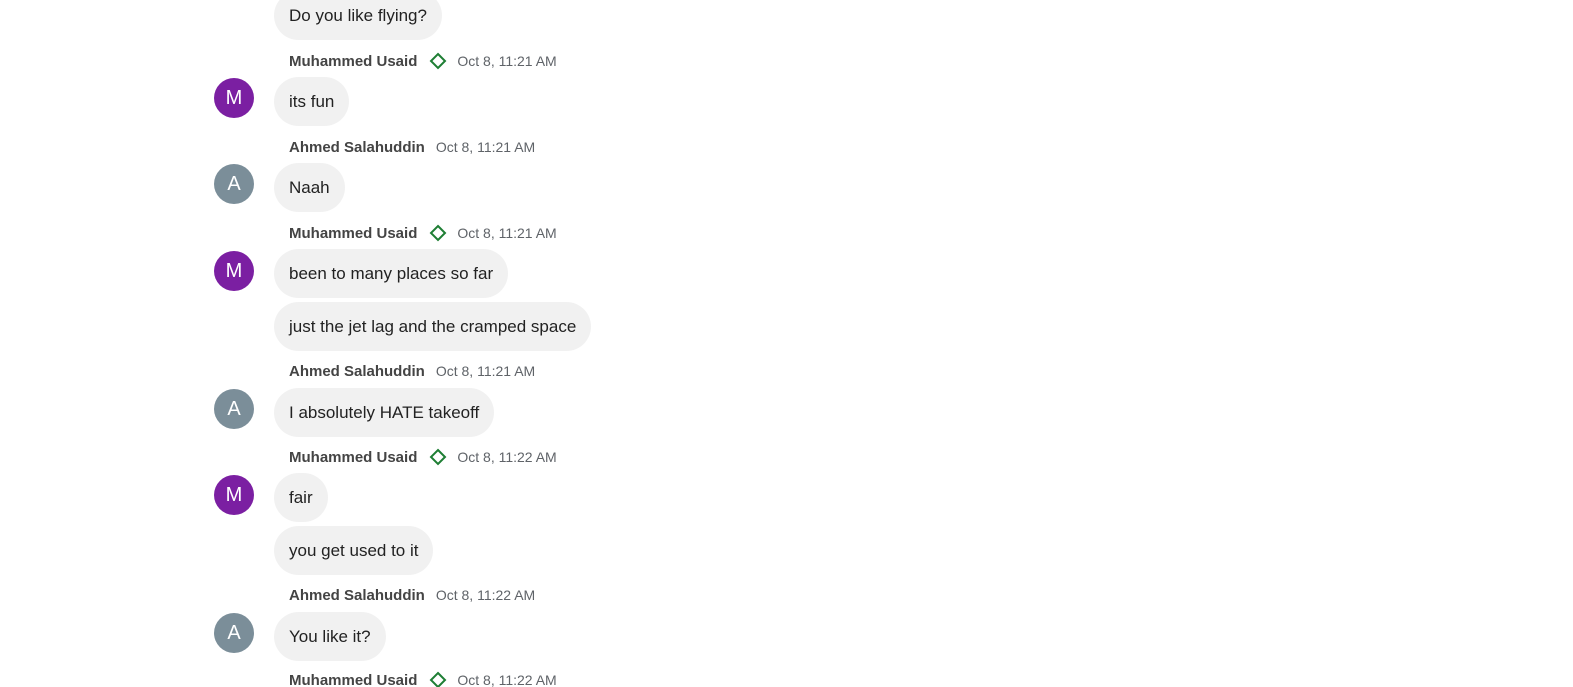 Image resolution: width=1573 pixels, height=687 pixels. I want to click on message-bubble: you get used to it, so click(354, 550).